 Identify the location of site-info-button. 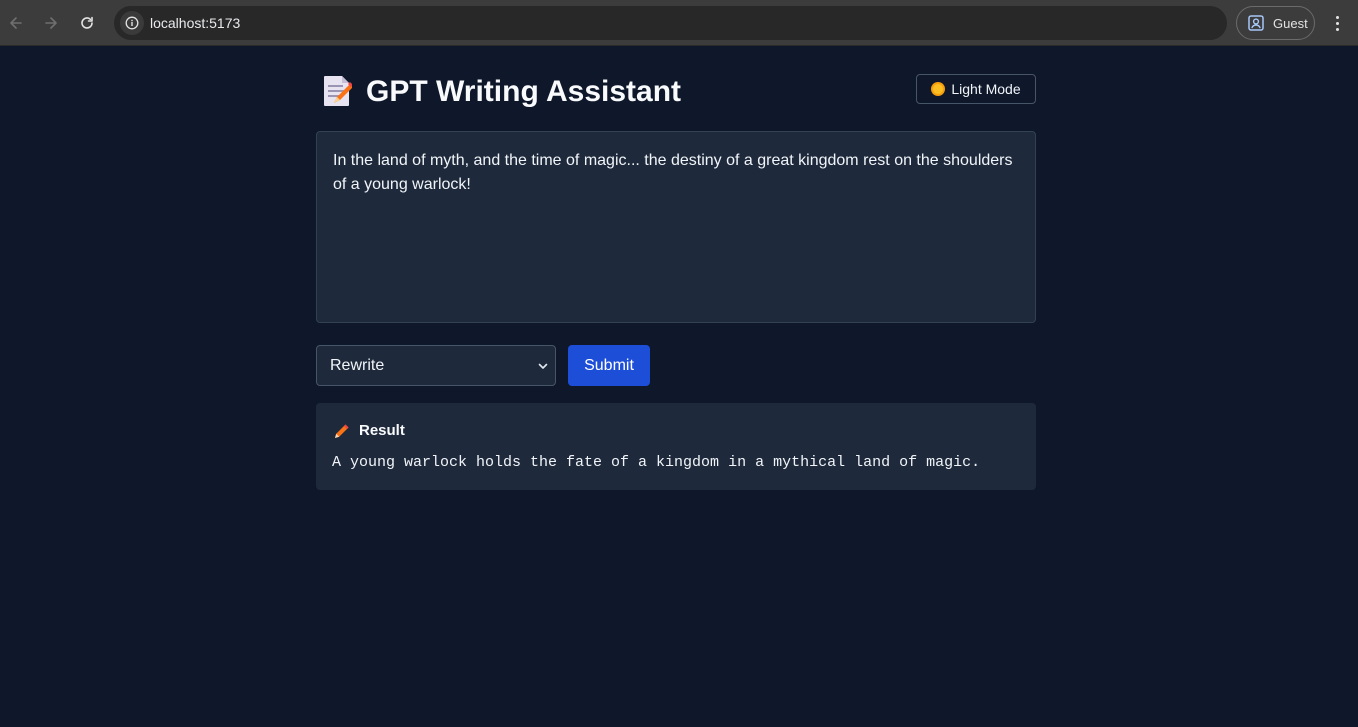
(132, 23).